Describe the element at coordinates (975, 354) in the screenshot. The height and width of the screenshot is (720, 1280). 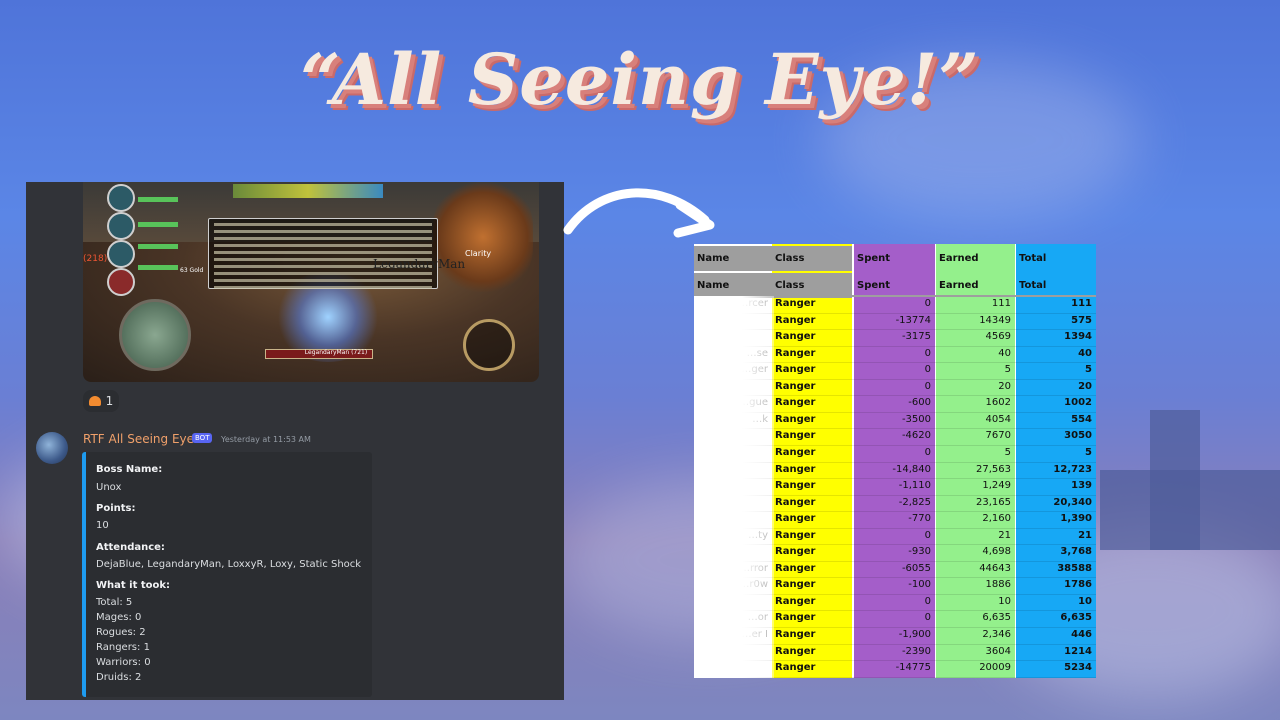
I see `earned-cell: 40` at that location.